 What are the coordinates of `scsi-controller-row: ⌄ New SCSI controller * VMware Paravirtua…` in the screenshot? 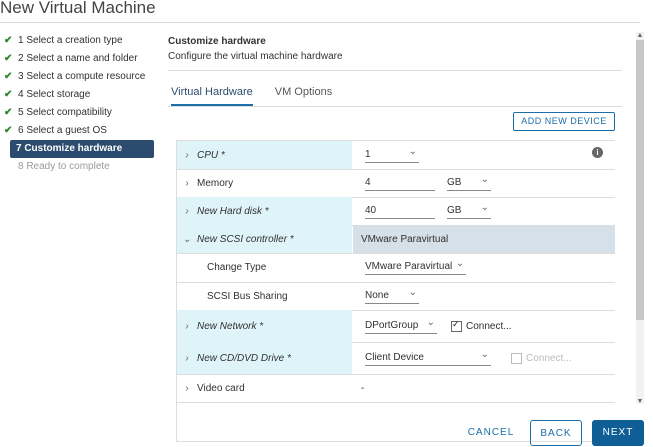 It's located at (396, 239).